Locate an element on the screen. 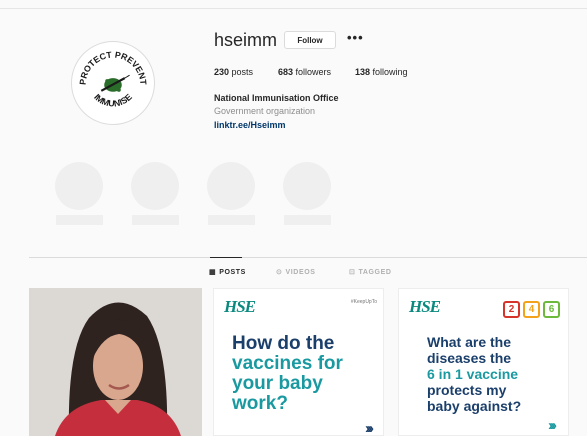 The width and height of the screenshot is (587, 436). tab-videos: ⊙ VIDEOS is located at coordinates (296, 272).